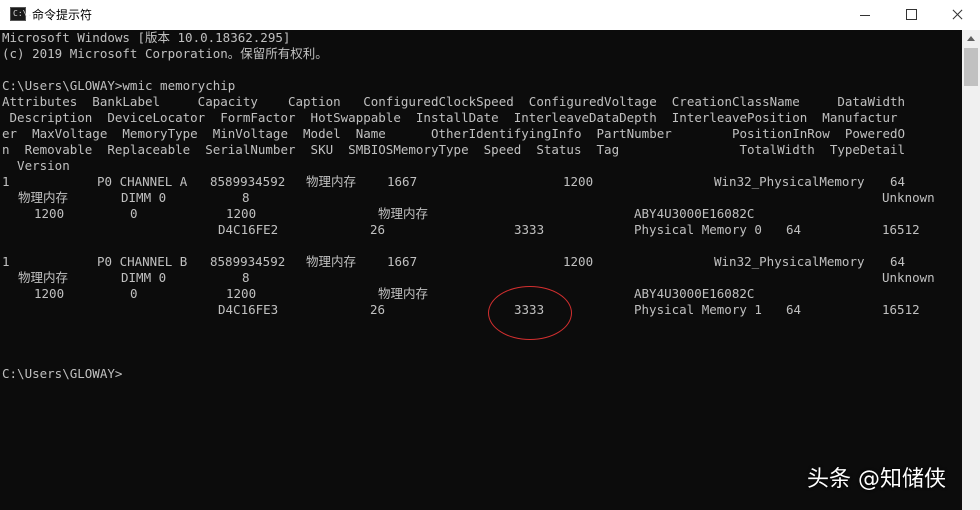  Describe the element at coordinates (490, 15) in the screenshot. I see `title-bar: C:\. 命令提示符` at that location.